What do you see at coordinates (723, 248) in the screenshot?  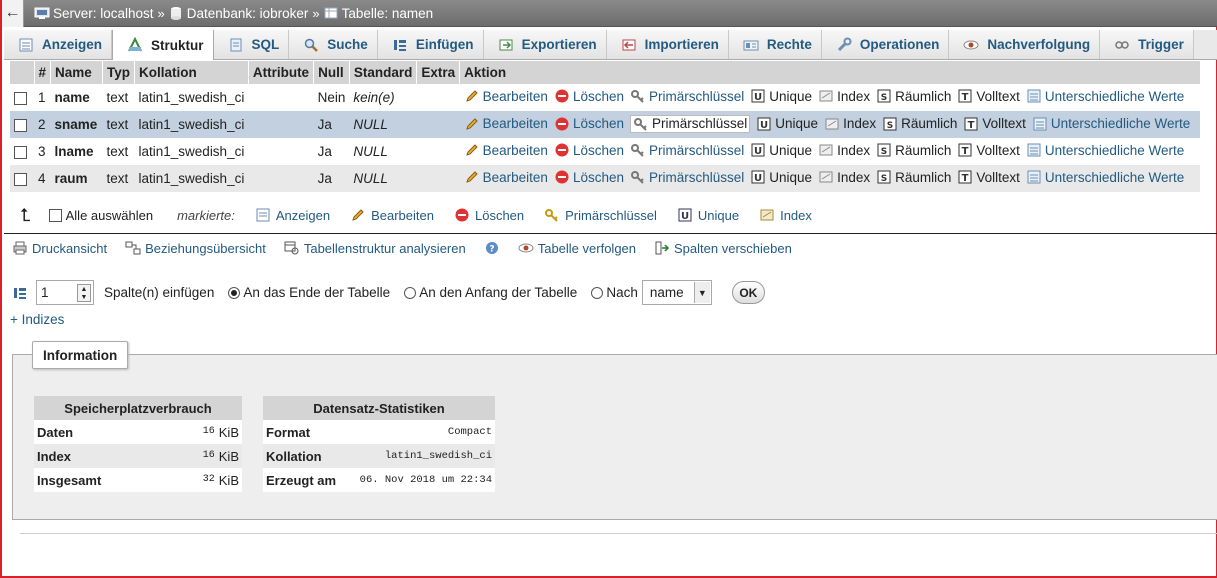 I see `move-columns-link: Spalten verschieben` at bounding box center [723, 248].